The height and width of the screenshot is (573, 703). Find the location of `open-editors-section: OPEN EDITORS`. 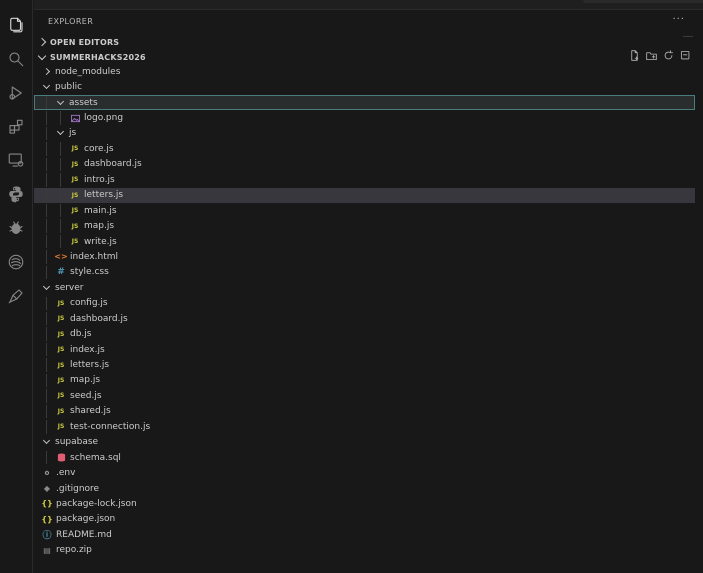

open-editors-section: OPEN EDITORS is located at coordinates (368, 42).